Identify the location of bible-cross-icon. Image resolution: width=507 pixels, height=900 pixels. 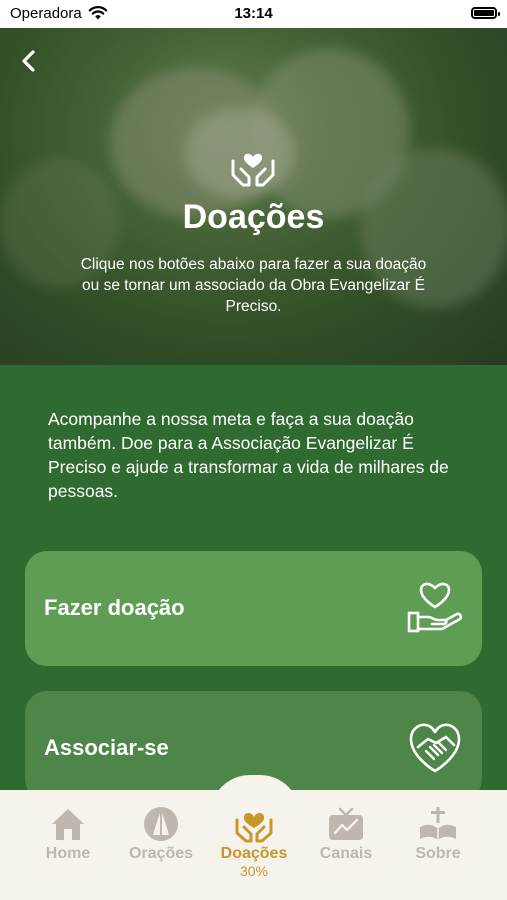
(438, 823).